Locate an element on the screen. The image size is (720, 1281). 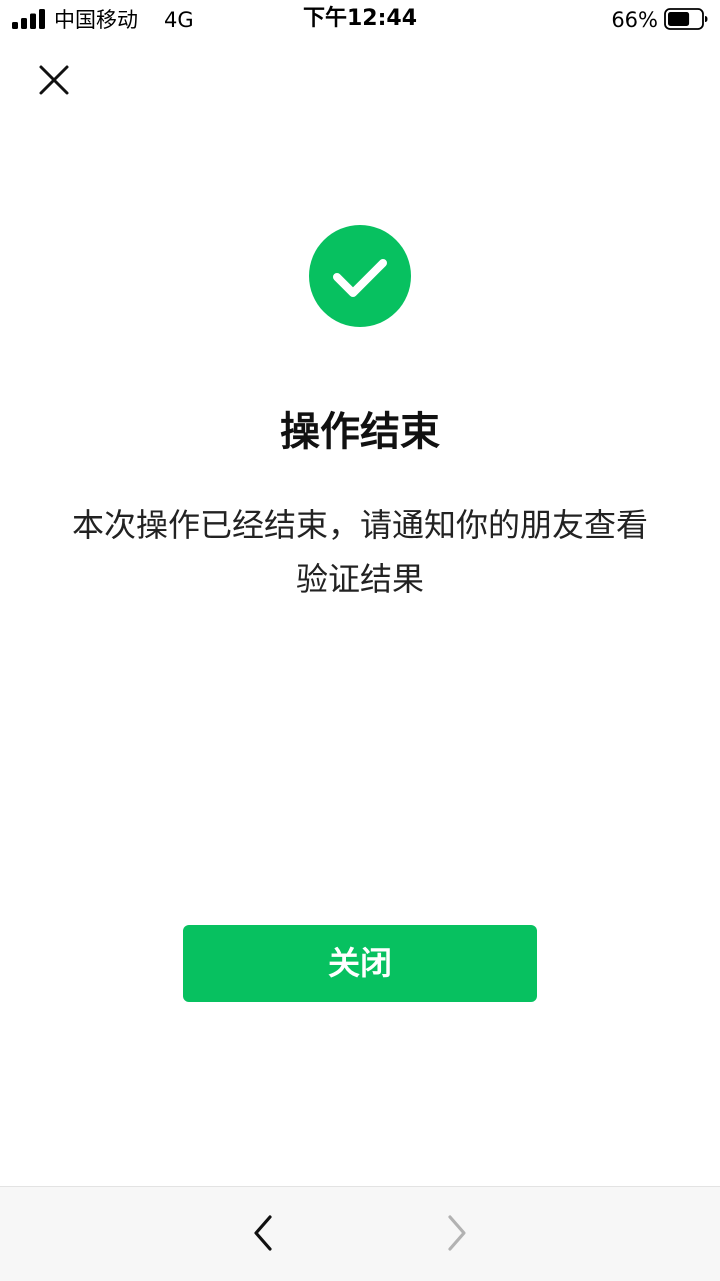
chevron-right-icon is located at coordinates (456, 1233).